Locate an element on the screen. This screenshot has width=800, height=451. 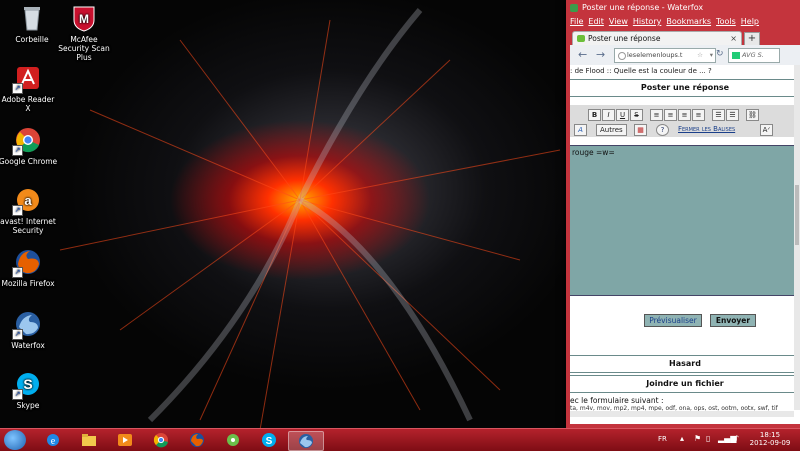
taskbar-media-player is located at coordinates (125, 440).